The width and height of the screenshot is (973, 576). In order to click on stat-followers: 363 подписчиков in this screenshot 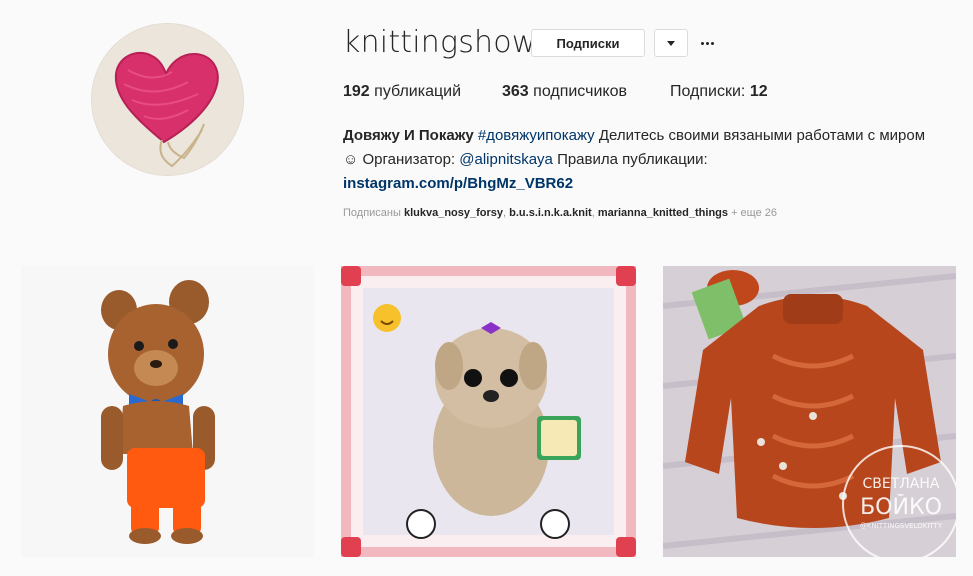, I will do `click(564, 92)`.